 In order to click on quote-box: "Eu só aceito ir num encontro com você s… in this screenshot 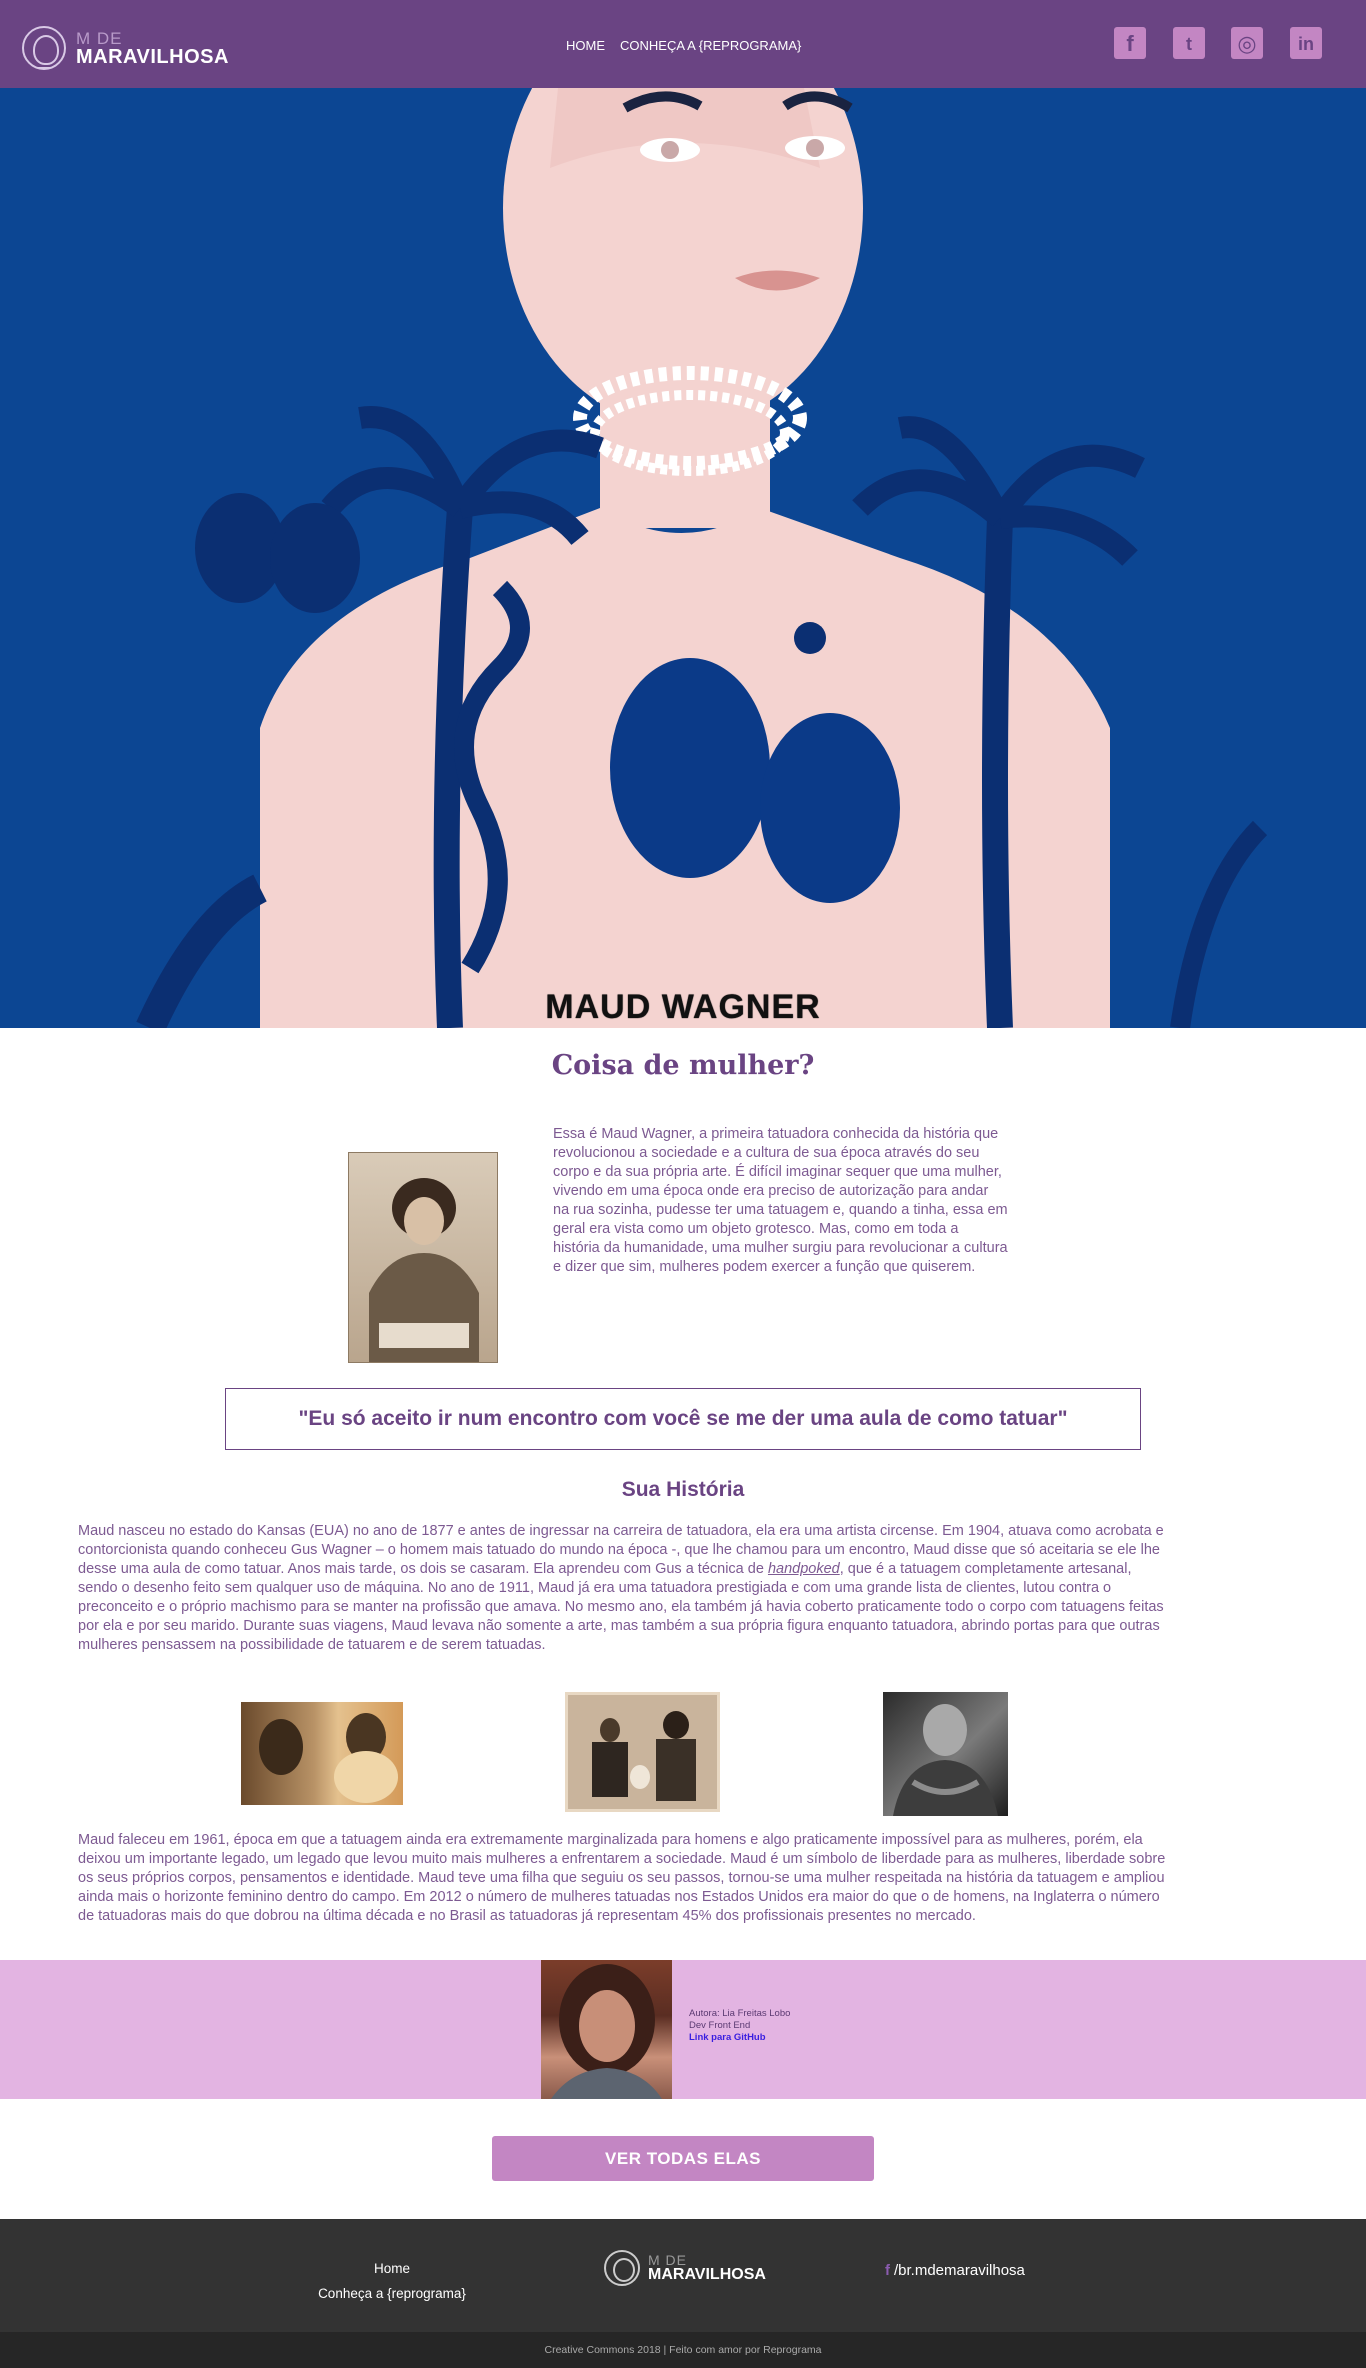, I will do `click(683, 1419)`.